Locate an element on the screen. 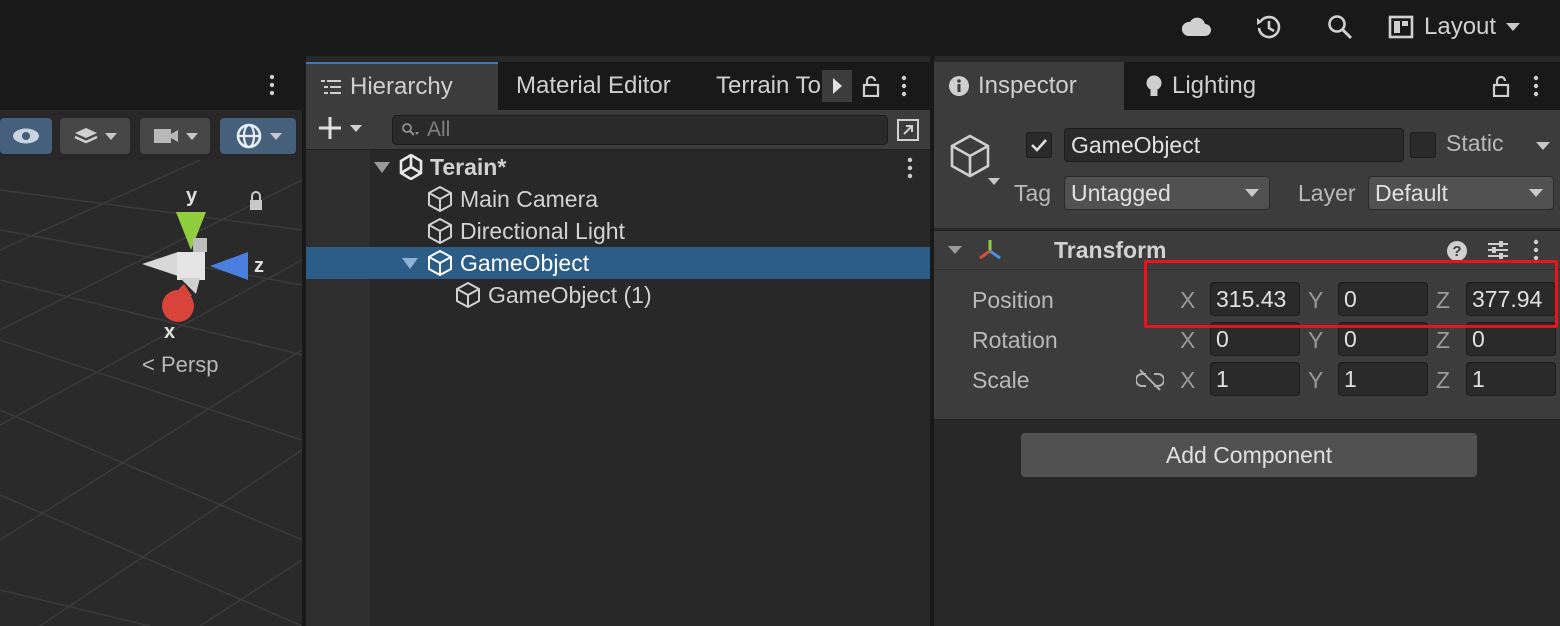  create-button is located at coordinates (339, 128).